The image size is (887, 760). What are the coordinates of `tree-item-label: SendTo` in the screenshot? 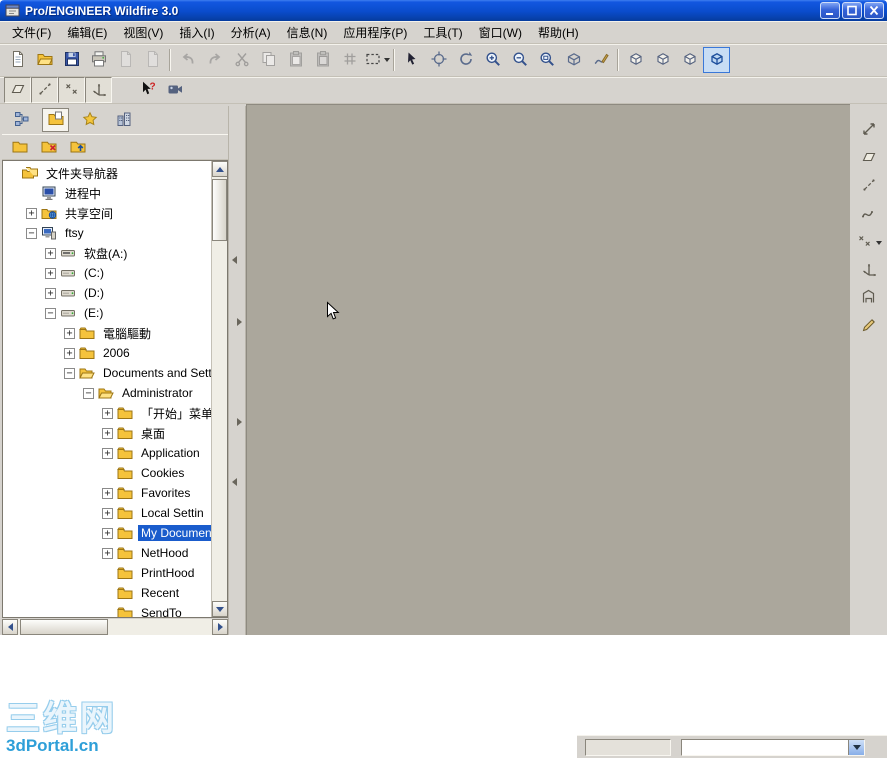 It's located at (161, 611).